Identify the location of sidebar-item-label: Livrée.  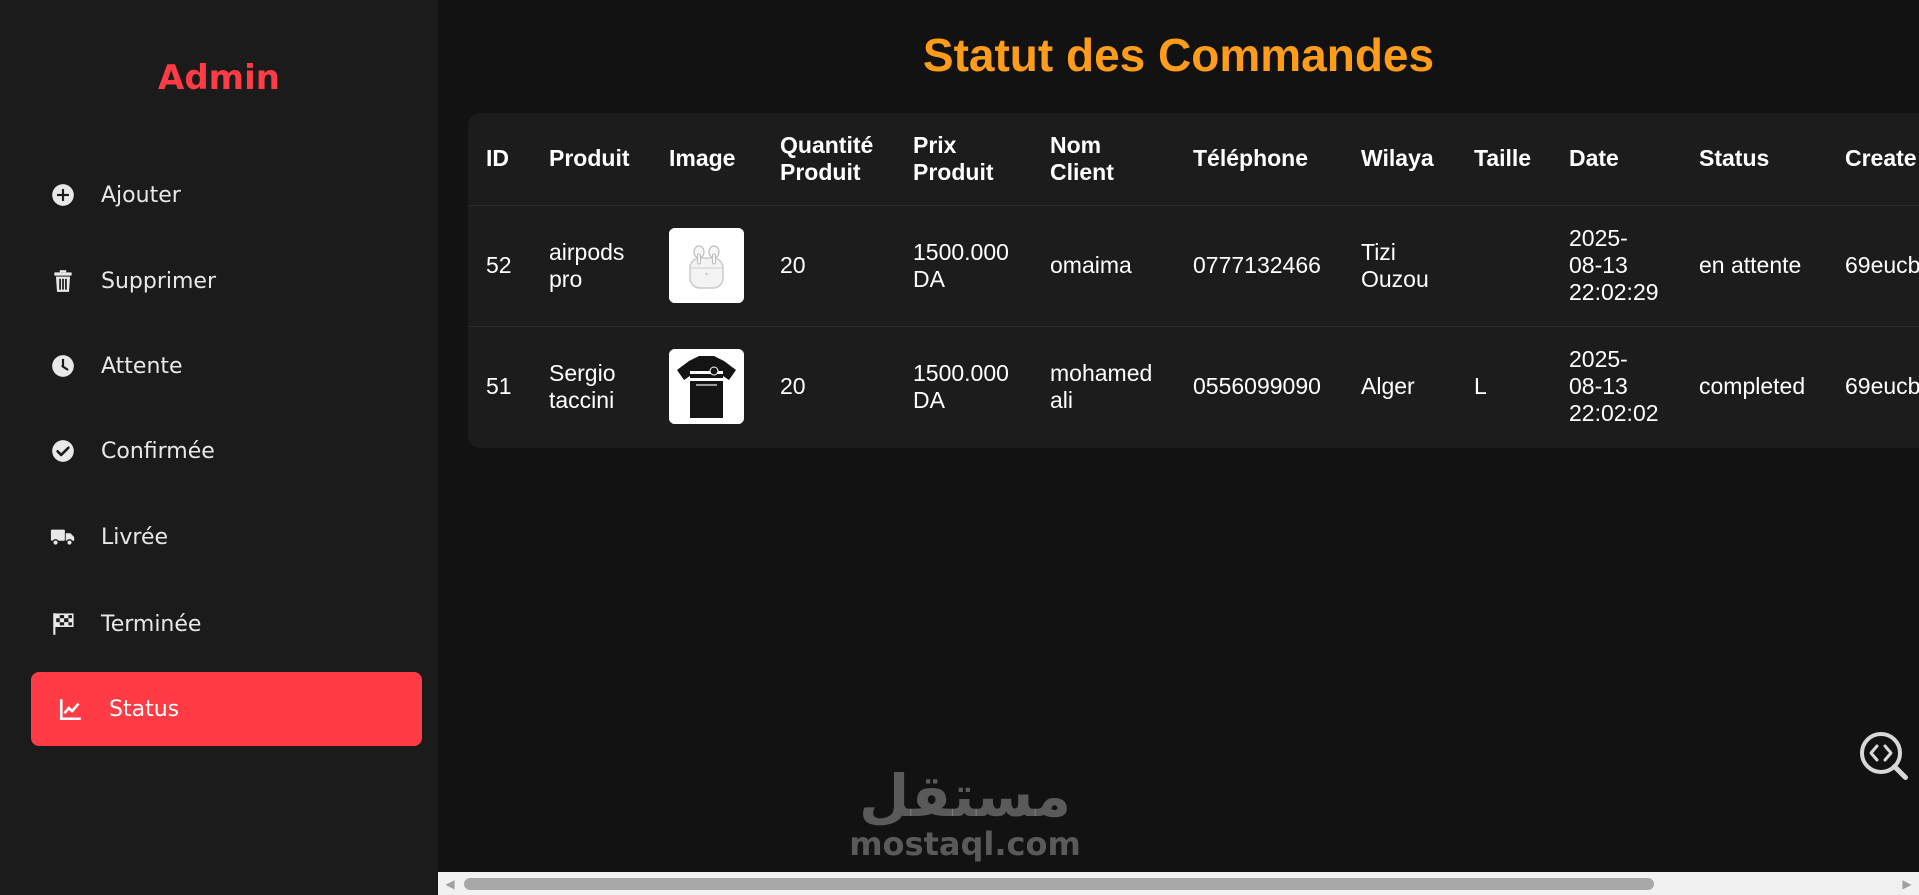
(135, 537).